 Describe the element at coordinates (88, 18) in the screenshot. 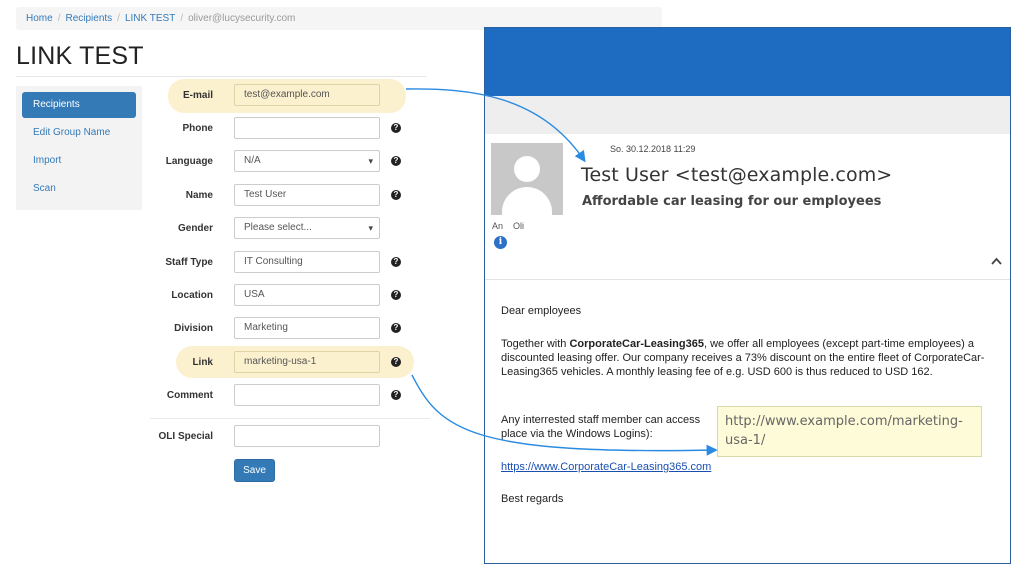

I see `breadcrumb-recipients: Recipients` at that location.